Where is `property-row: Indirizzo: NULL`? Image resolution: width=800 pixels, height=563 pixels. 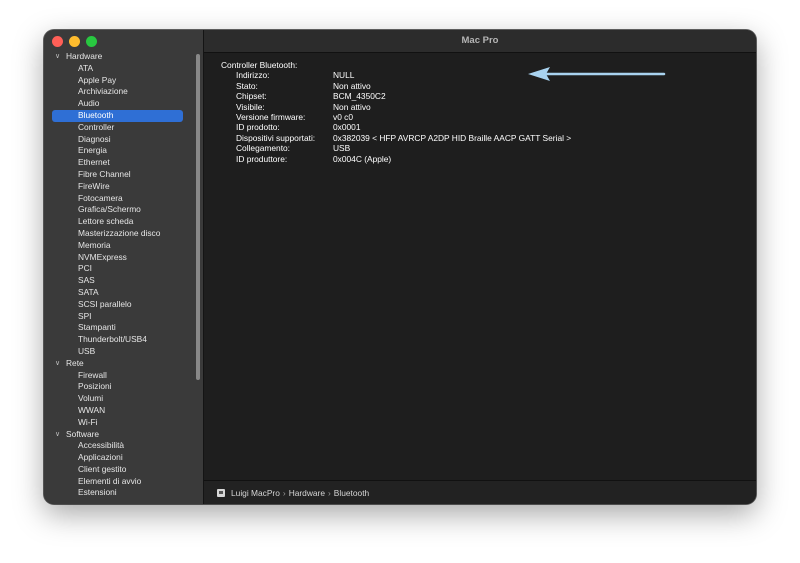 property-row: Indirizzo: NULL is located at coordinates (396, 75).